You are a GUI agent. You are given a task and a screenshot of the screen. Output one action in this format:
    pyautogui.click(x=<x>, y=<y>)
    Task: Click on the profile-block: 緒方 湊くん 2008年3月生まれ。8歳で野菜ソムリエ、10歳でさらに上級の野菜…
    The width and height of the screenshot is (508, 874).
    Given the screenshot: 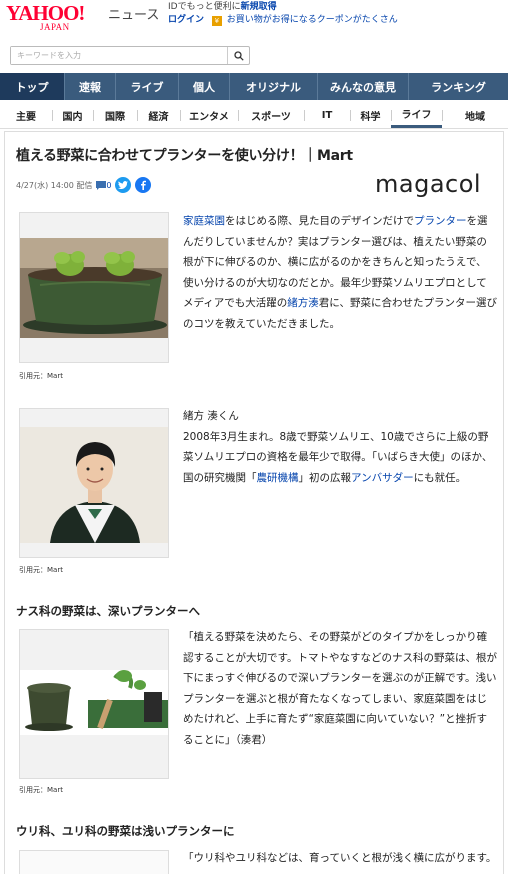 What is the action you would take?
    pyautogui.click(x=340, y=447)
    